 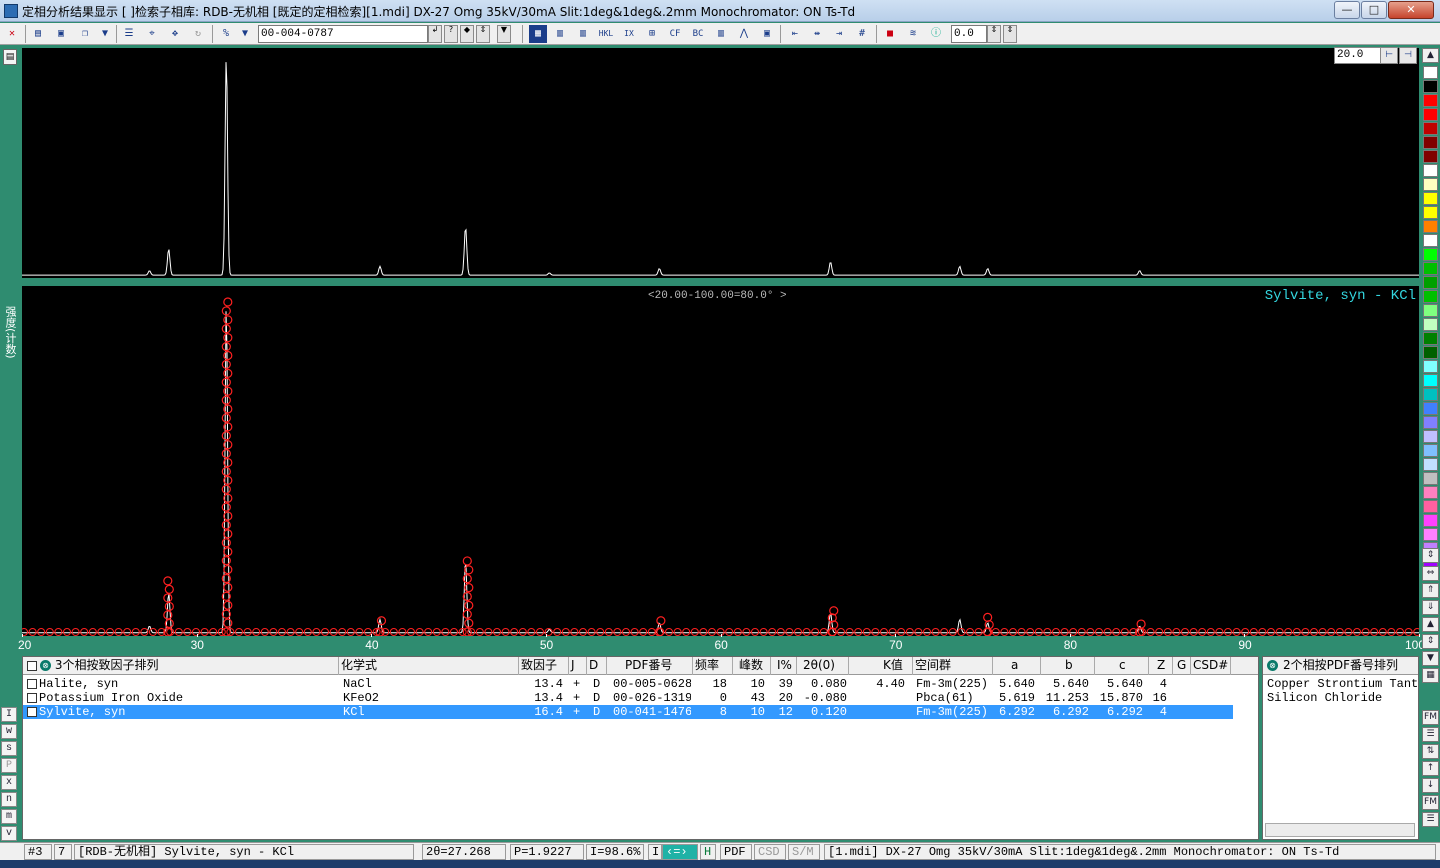 I want to click on list-small-icon: ☰, so click(x=1430, y=734).